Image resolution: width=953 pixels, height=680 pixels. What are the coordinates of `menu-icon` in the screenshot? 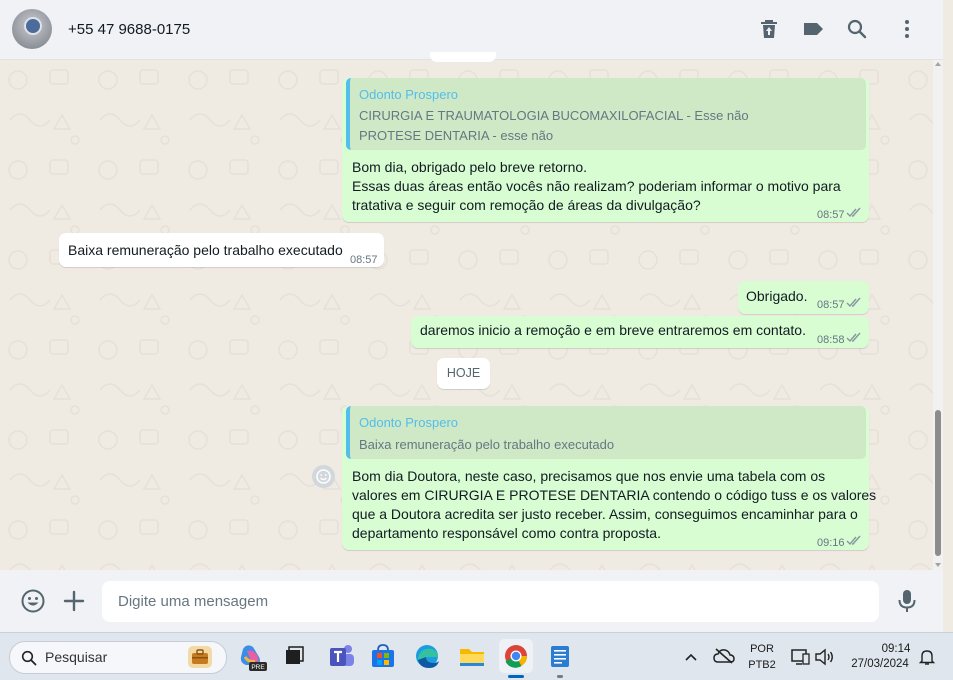 It's located at (907, 29).